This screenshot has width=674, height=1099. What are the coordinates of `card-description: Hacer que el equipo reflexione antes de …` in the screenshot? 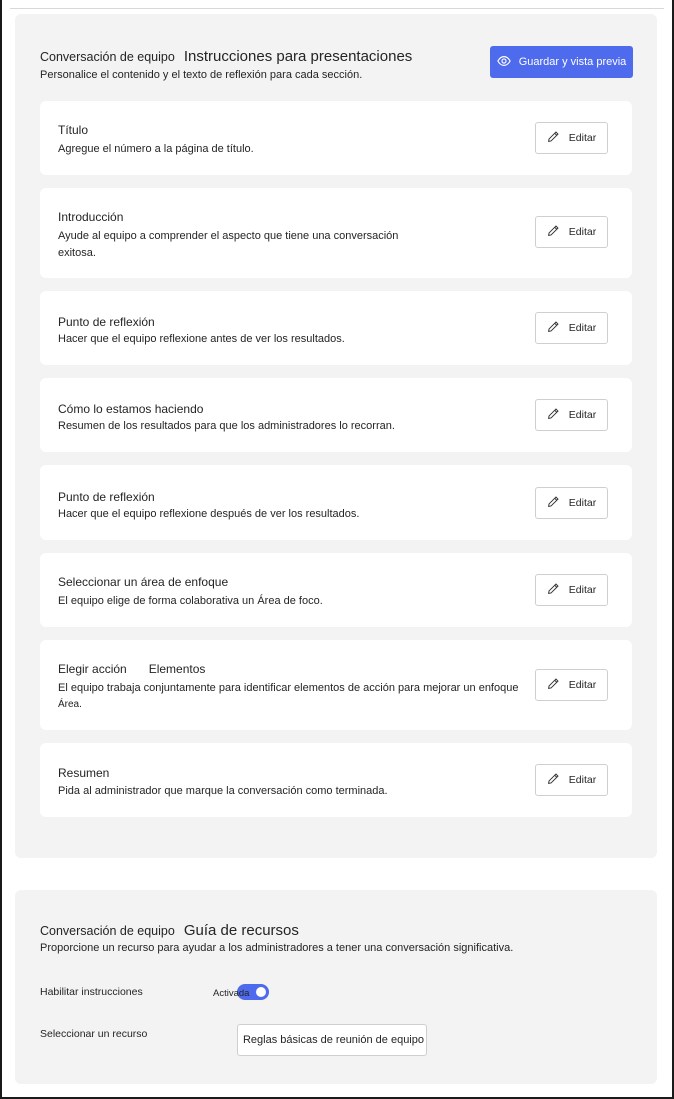 It's located at (201, 339).